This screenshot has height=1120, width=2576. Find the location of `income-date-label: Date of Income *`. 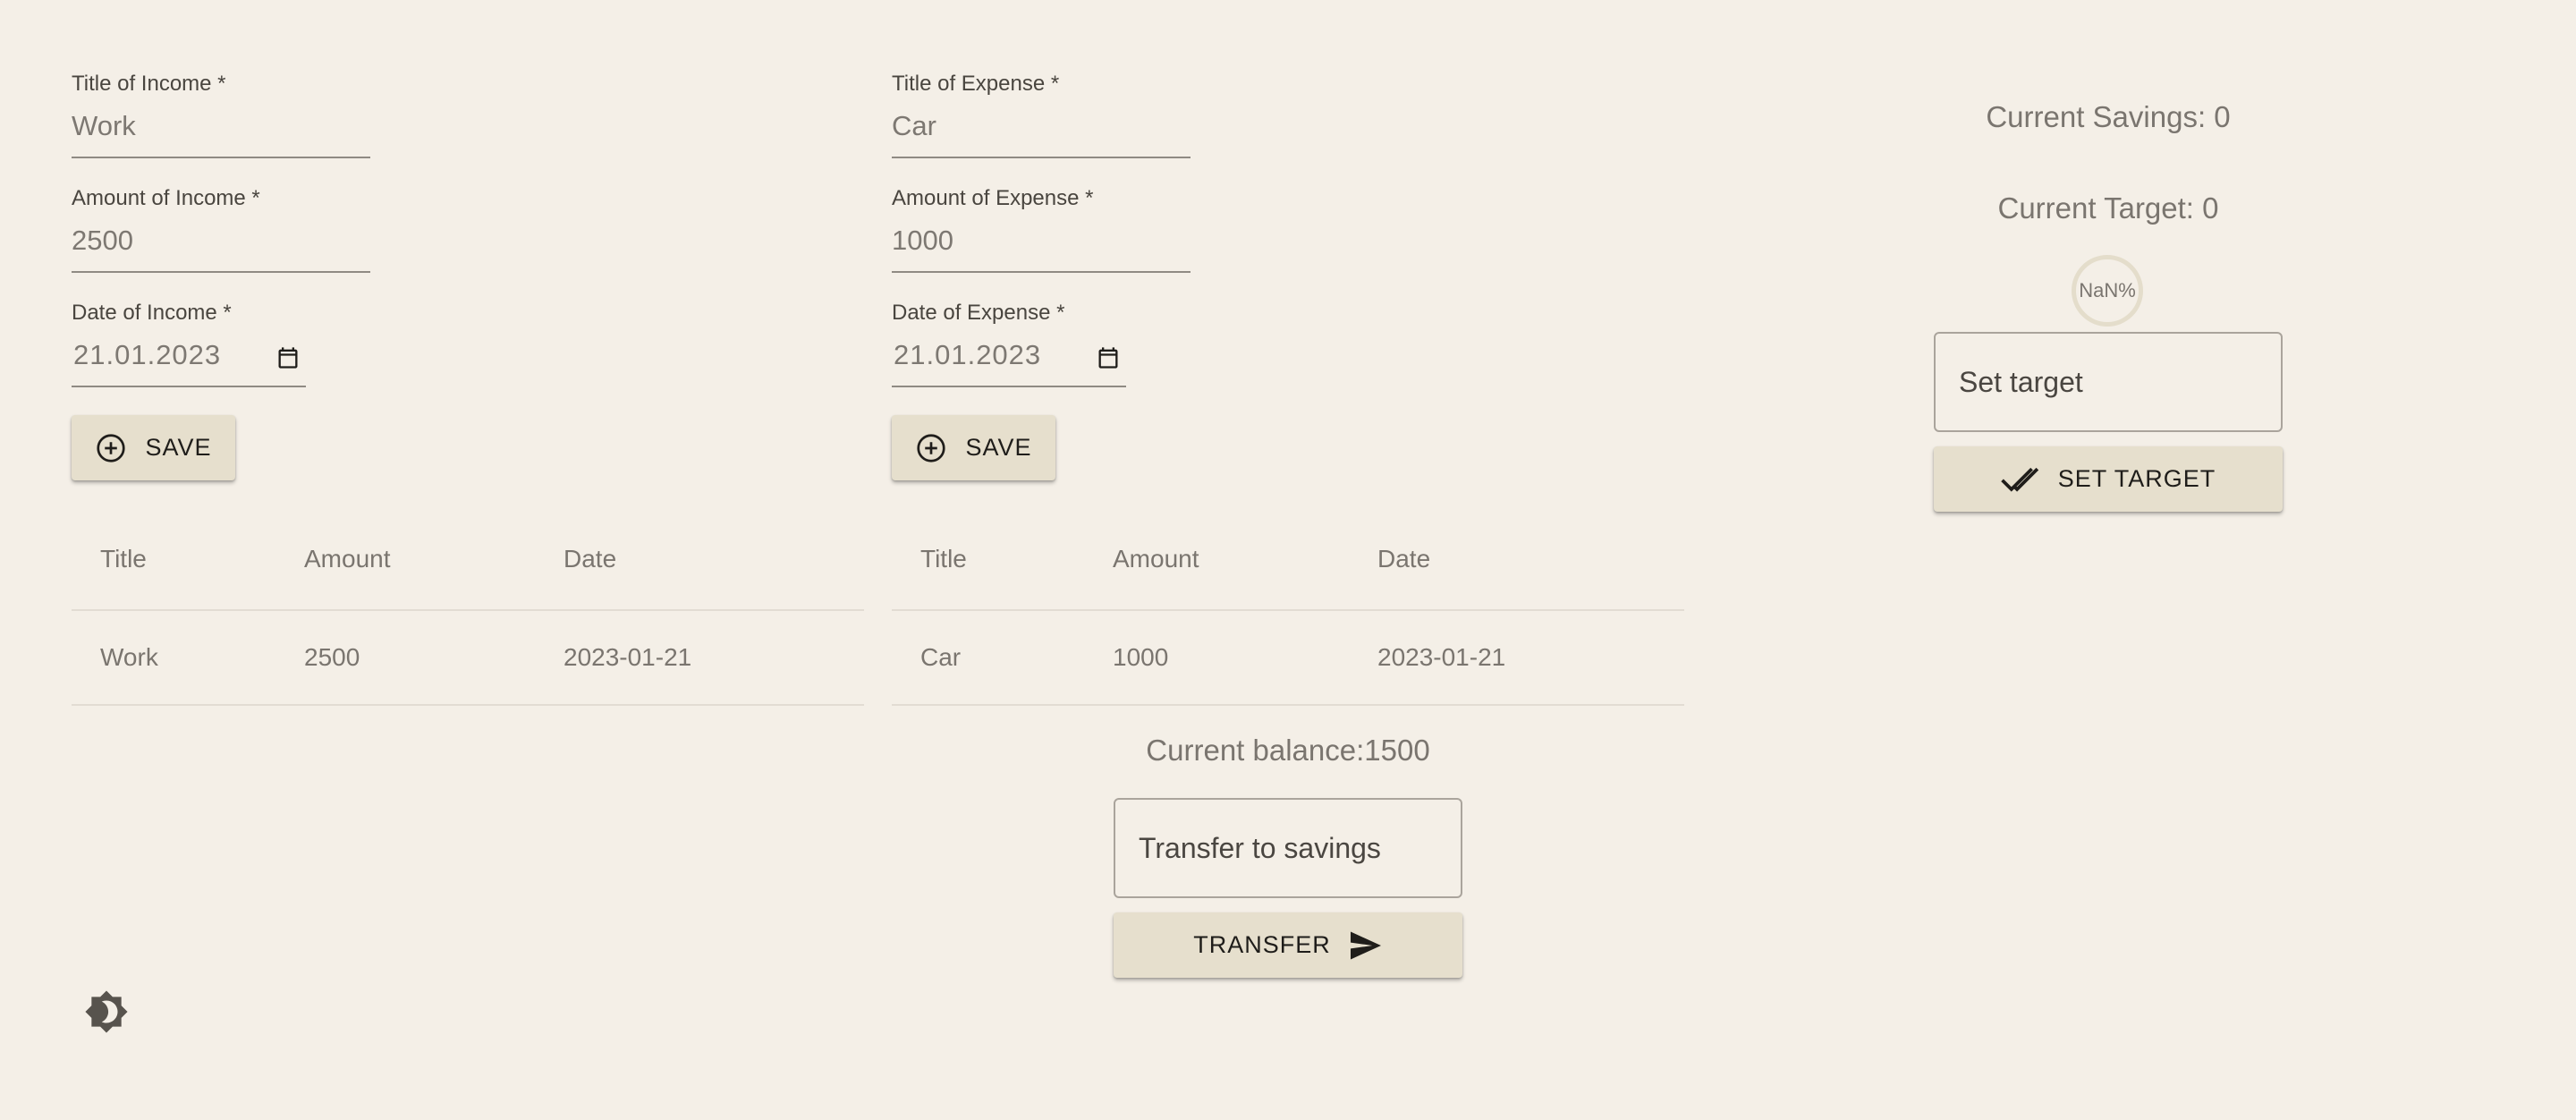

income-date-label: Date of Income * is located at coordinates (152, 313).